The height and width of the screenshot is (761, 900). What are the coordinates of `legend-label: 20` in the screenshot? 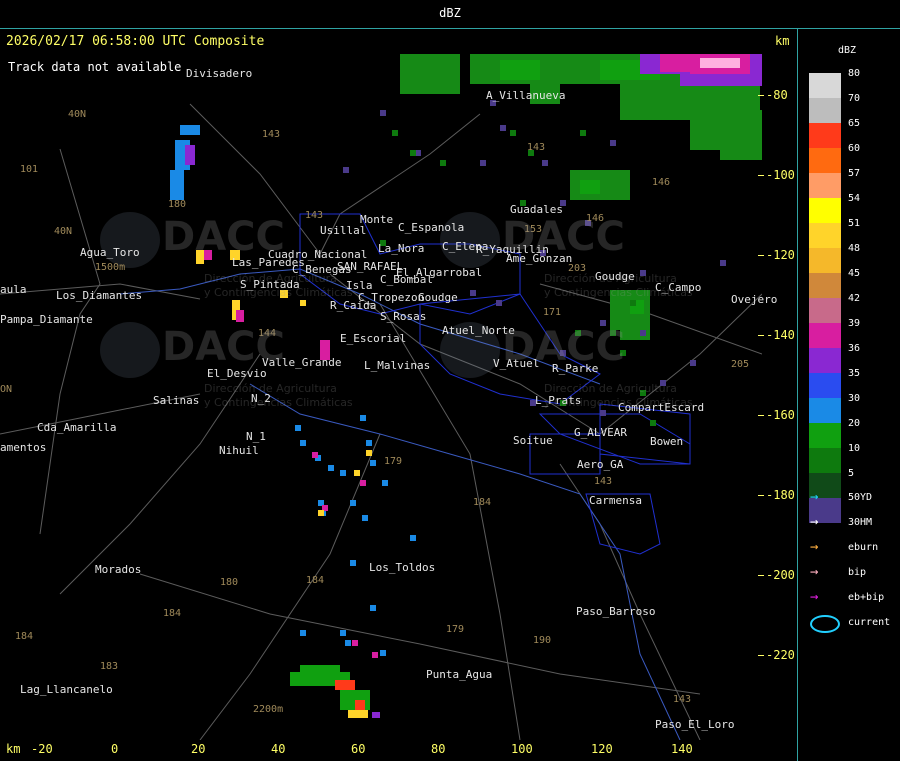 It's located at (854, 423).